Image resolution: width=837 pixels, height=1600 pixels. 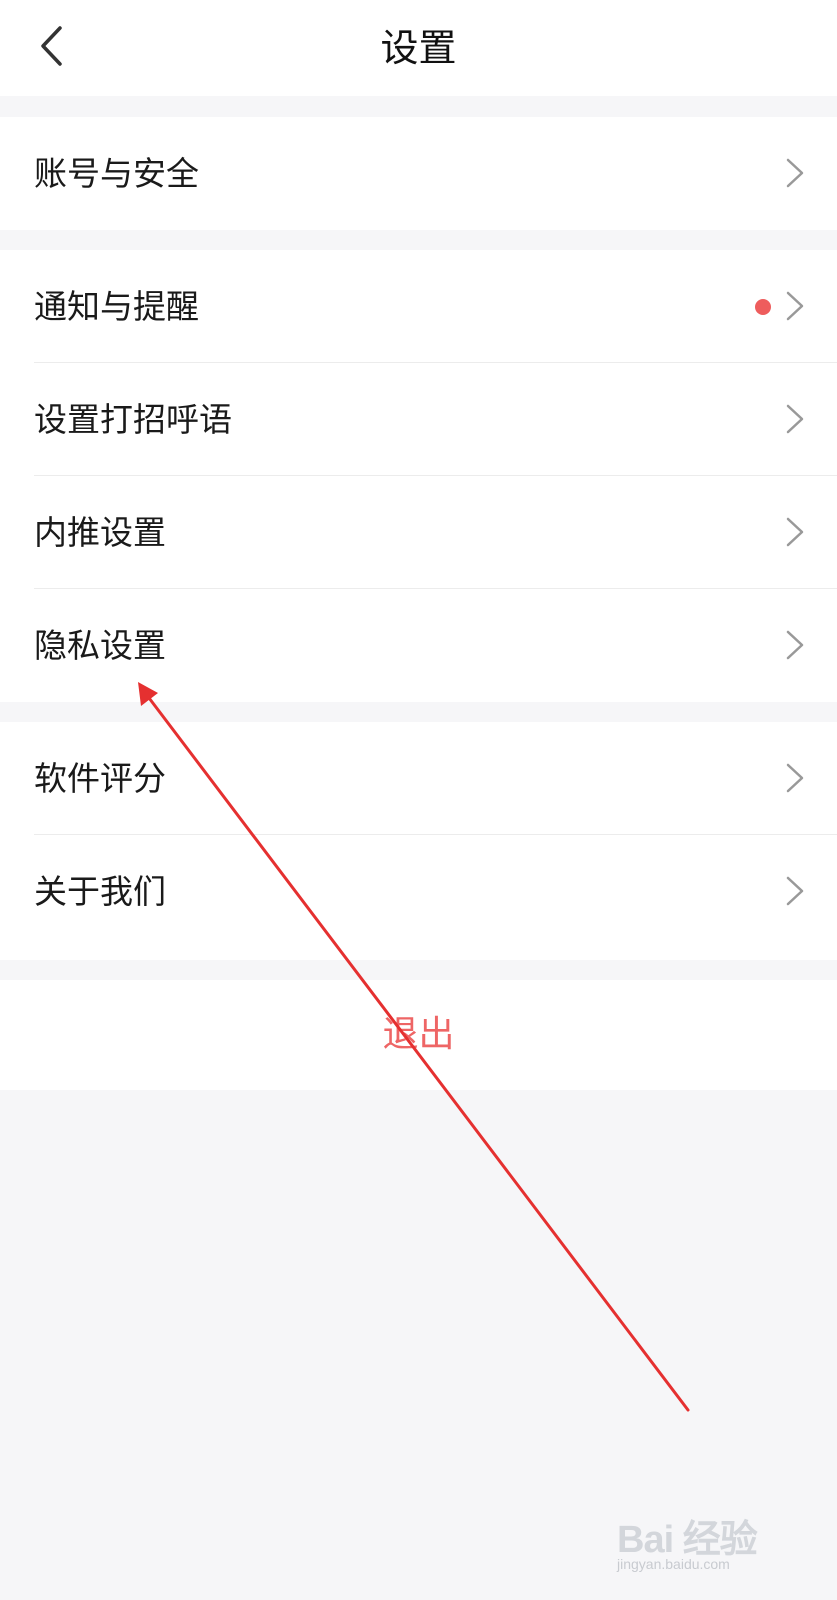 What do you see at coordinates (100, 778) in the screenshot?
I see `settings-item-label: 软件评分` at bounding box center [100, 778].